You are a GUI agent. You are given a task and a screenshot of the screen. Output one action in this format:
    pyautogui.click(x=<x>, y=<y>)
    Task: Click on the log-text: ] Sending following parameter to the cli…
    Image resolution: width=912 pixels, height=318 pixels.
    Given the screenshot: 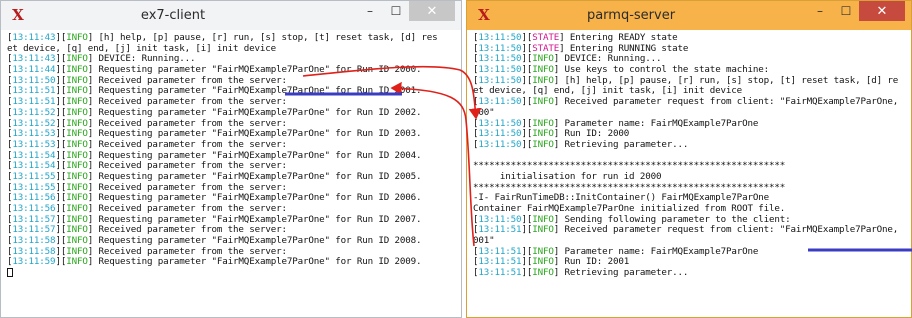 What is the action you would take?
    pyautogui.click(x=672, y=219)
    